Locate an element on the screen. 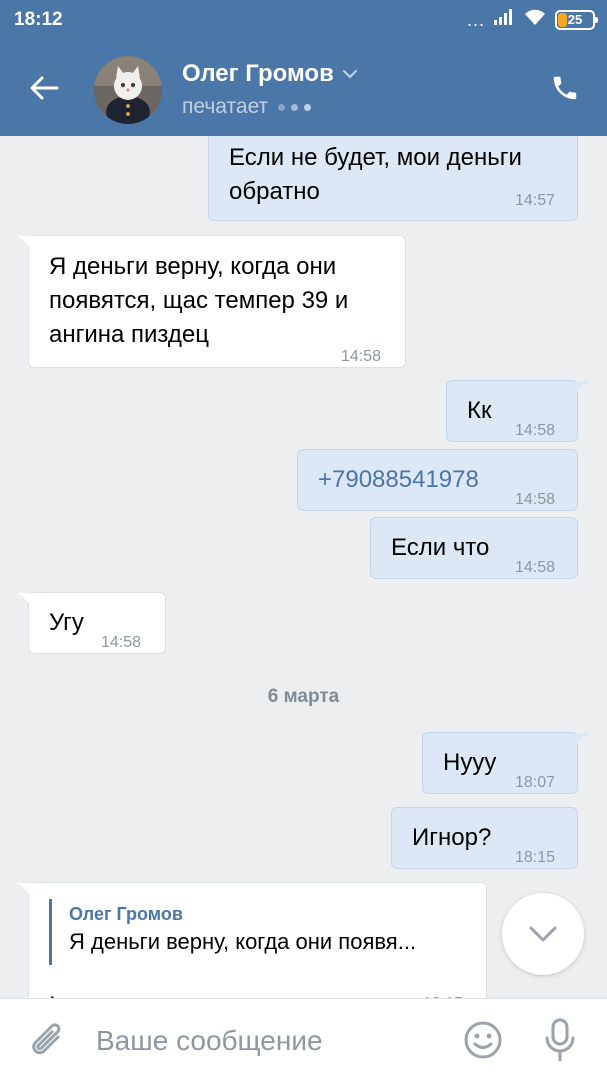 The width and height of the screenshot is (607, 1080). message-outgoing: Игнор? 18:15 is located at coordinates (484, 838).